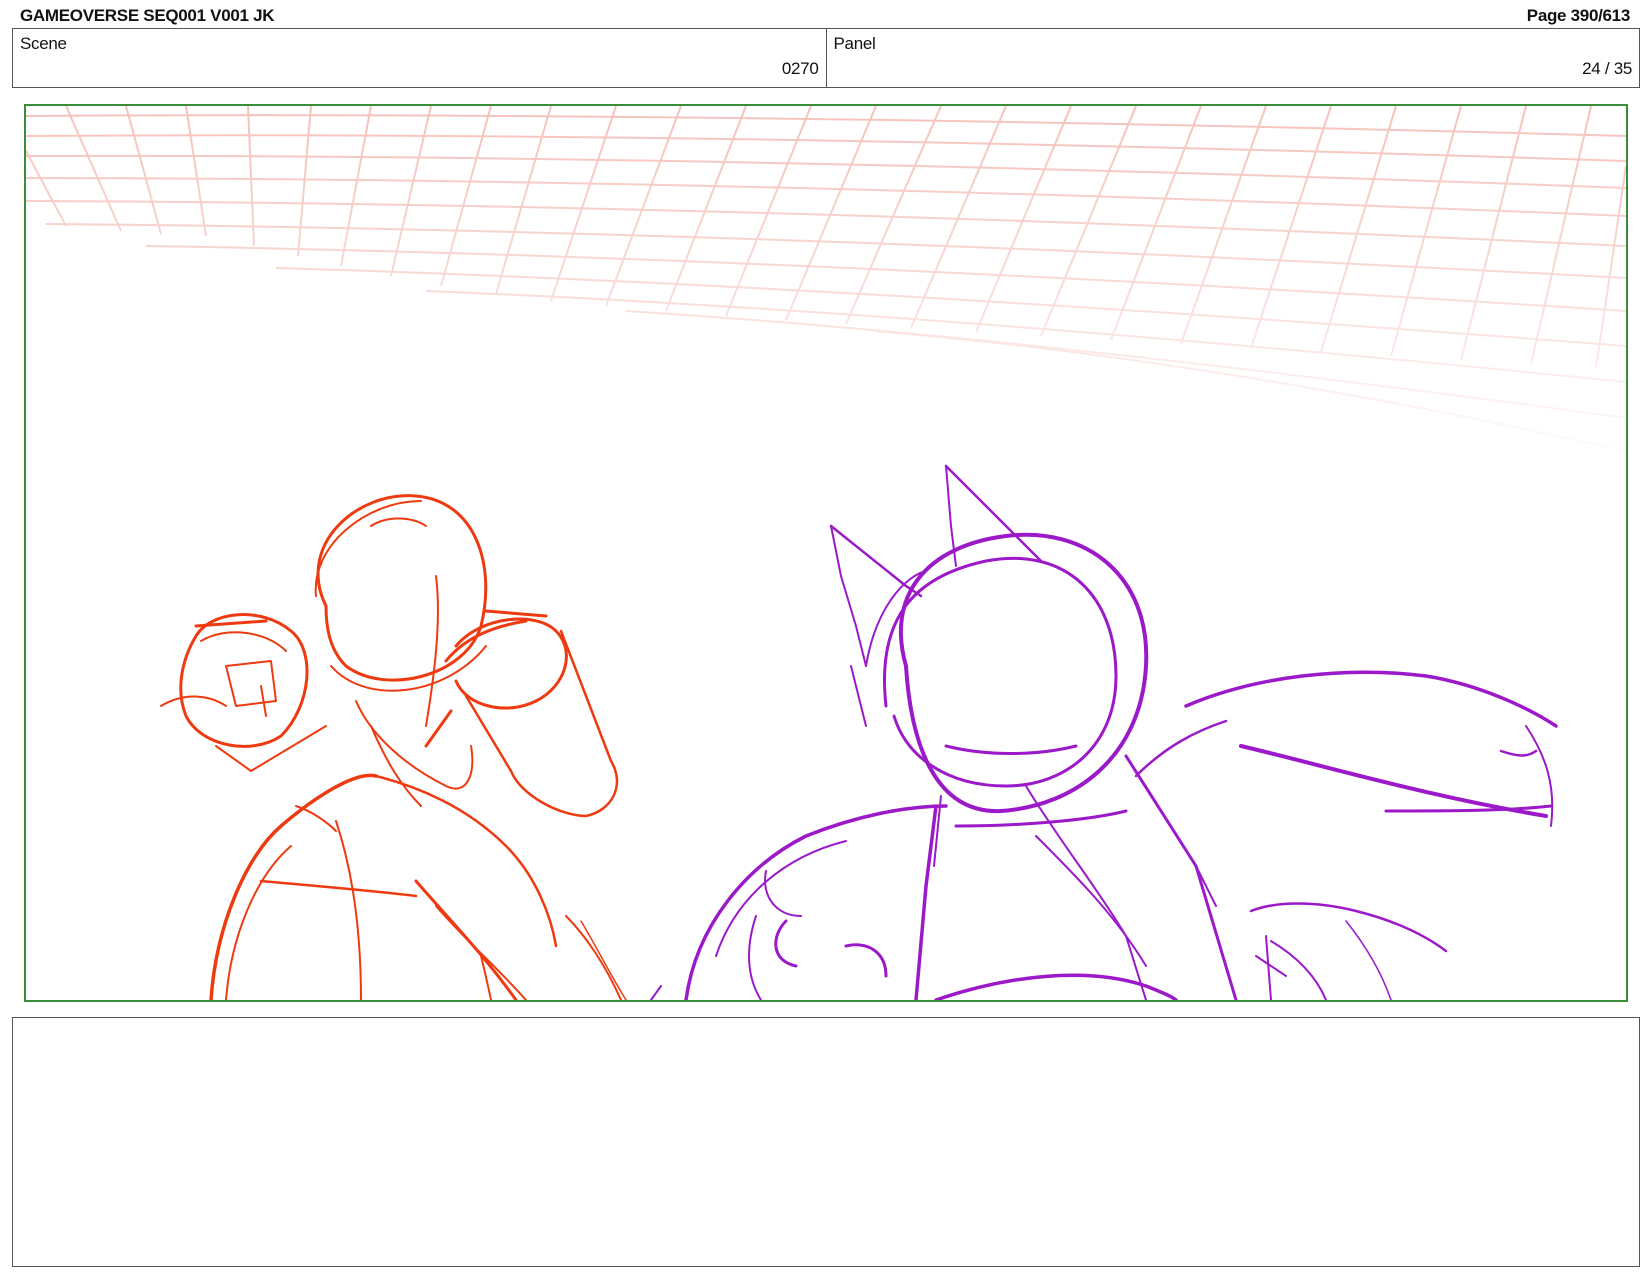 This screenshot has width=1650, height=1275. Describe the element at coordinates (1232, 58) in the screenshot. I see `panel-cell: Panel 24 / 35` at that location.